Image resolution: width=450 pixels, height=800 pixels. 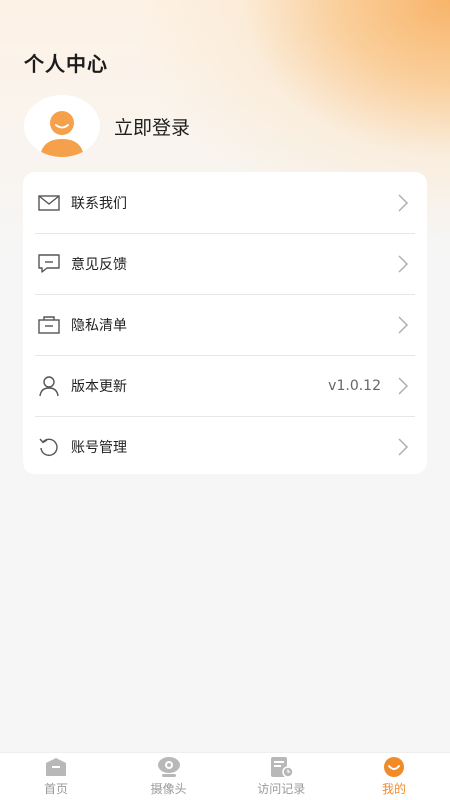 I want to click on menu-item-label: 意见反馈, so click(x=99, y=264).